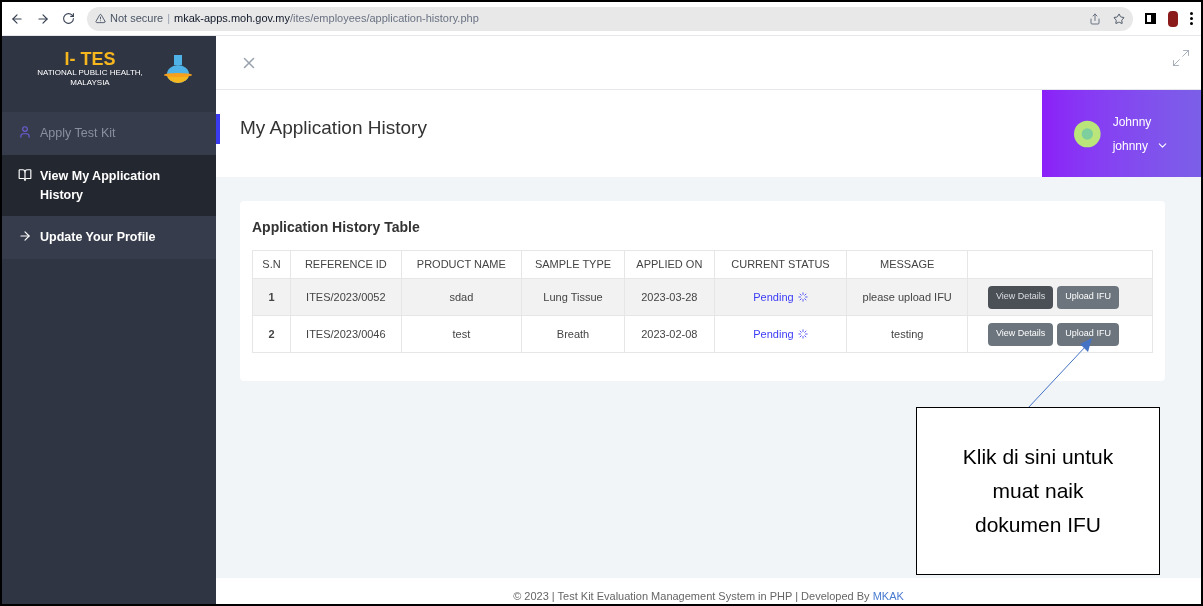 The height and width of the screenshot is (606, 1203). Describe the element at coordinates (178, 69) in the screenshot. I see `flask-icon` at that location.